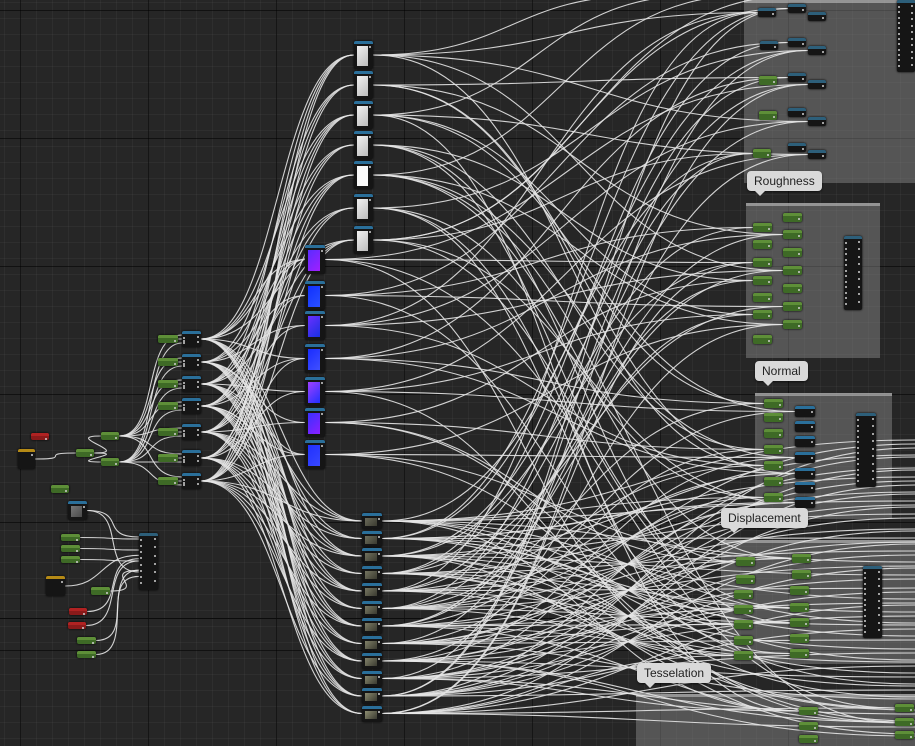 Image resolution: width=915 pixels, height=746 pixels. I want to click on texture-object-node, so click(55, 586).